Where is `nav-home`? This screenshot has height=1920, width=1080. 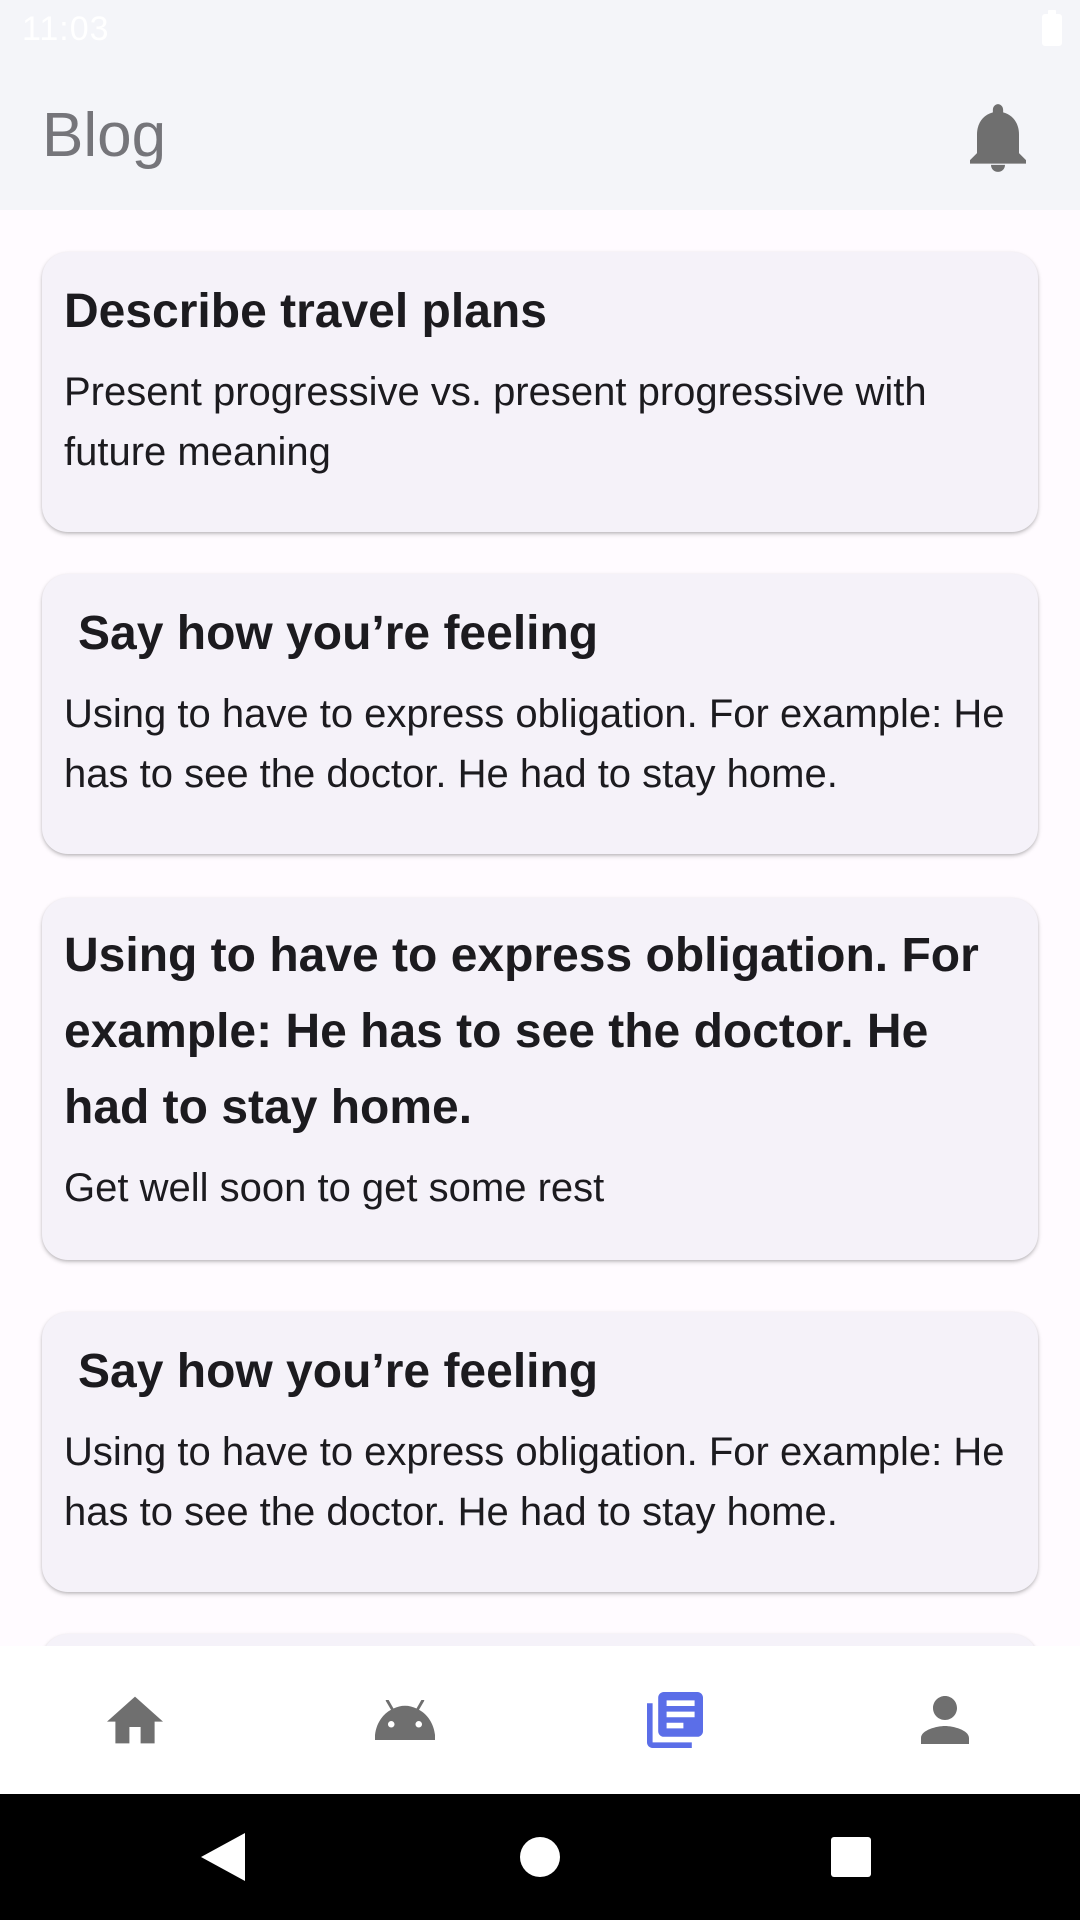 nav-home is located at coordinates (135, 1720).